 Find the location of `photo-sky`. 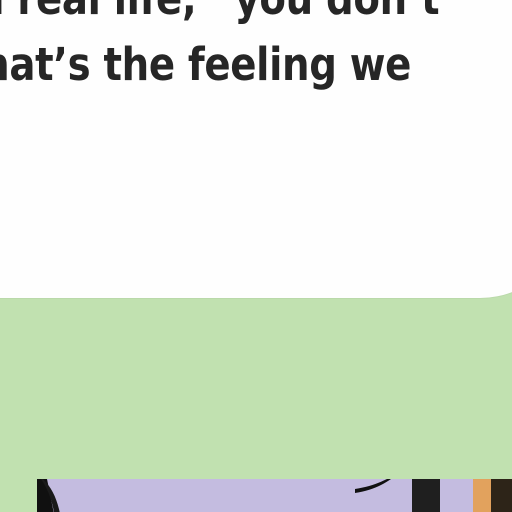

photo-sky is located at coordinates (274, 495).